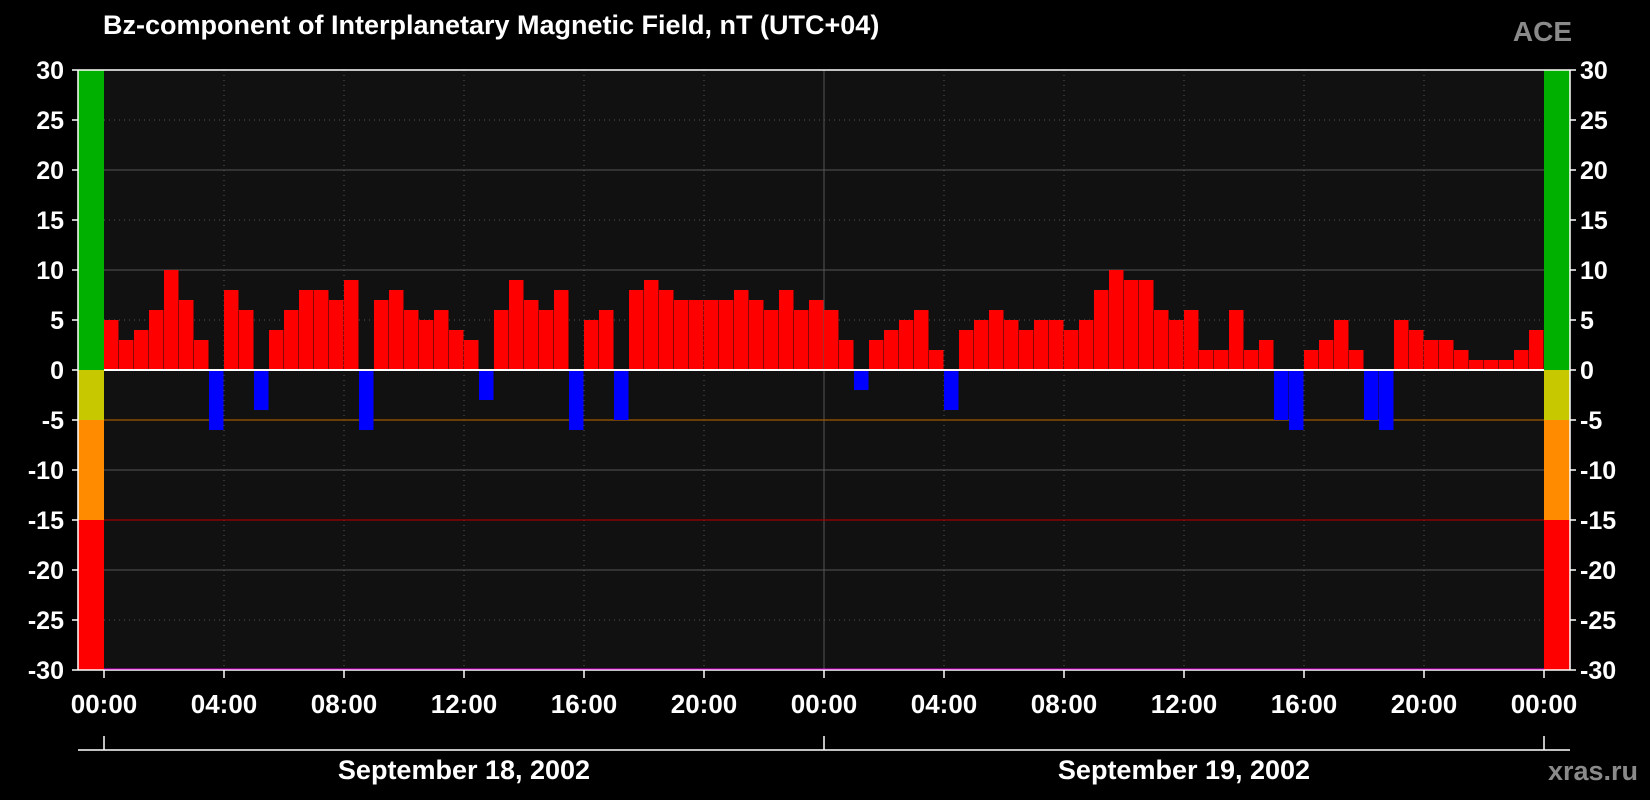 This screenshot has width=1650, height=800. Describe the element at coordinates (1064, 704) in the screenshot. I see `x-tick-label: 08:00` at that location.